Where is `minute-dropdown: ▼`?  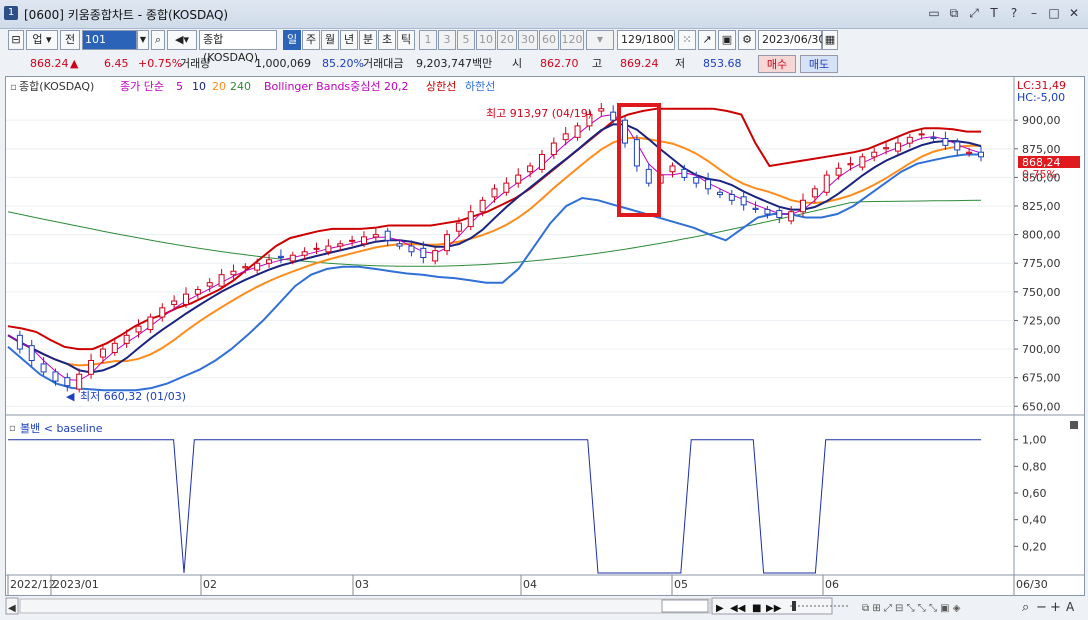 minute-dropdown: ▼ is located at coordinates (600, 40).